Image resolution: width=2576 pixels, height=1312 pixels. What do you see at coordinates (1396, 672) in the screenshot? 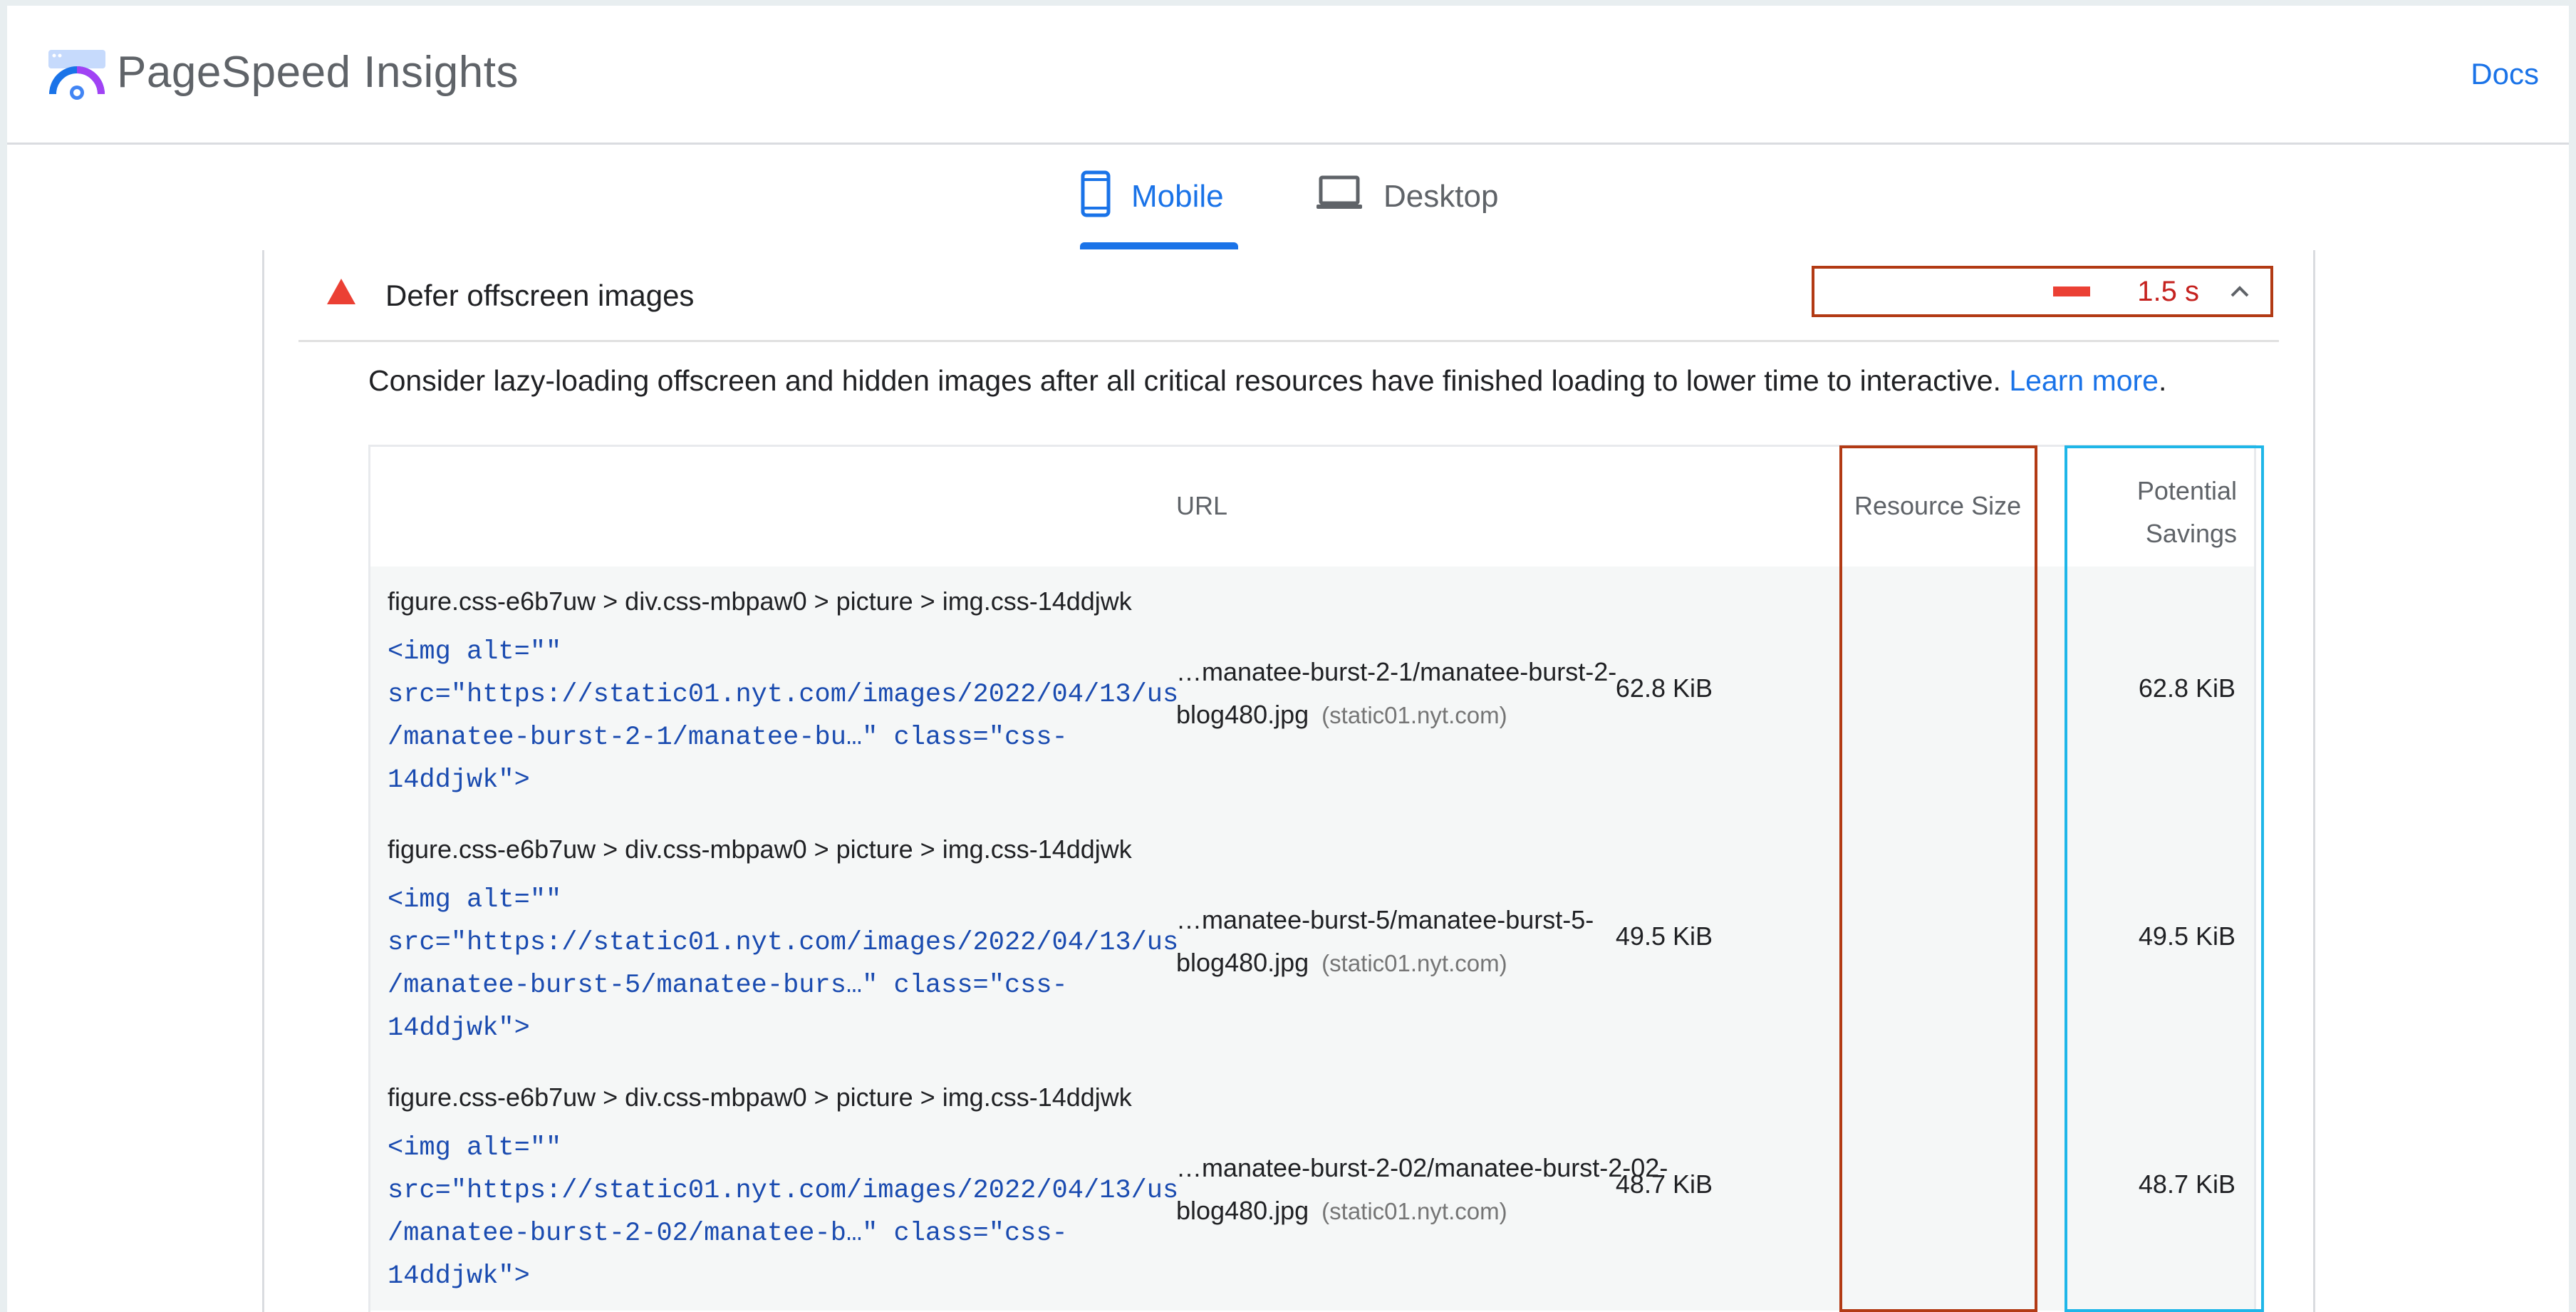
I see `url-line1: …manatee-burst-2-1/manatee-burst-2-` at bounding box center [1396, 672].